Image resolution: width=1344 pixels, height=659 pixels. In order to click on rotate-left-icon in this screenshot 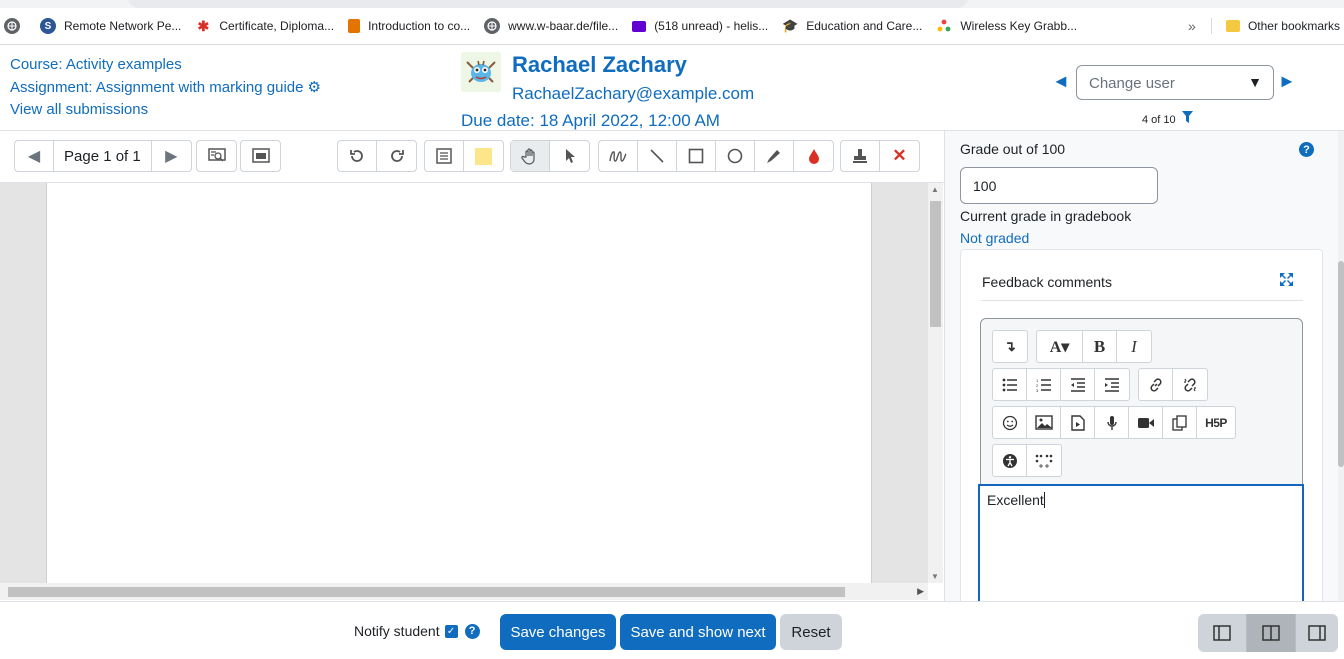, I will do `click(357, 156)`.